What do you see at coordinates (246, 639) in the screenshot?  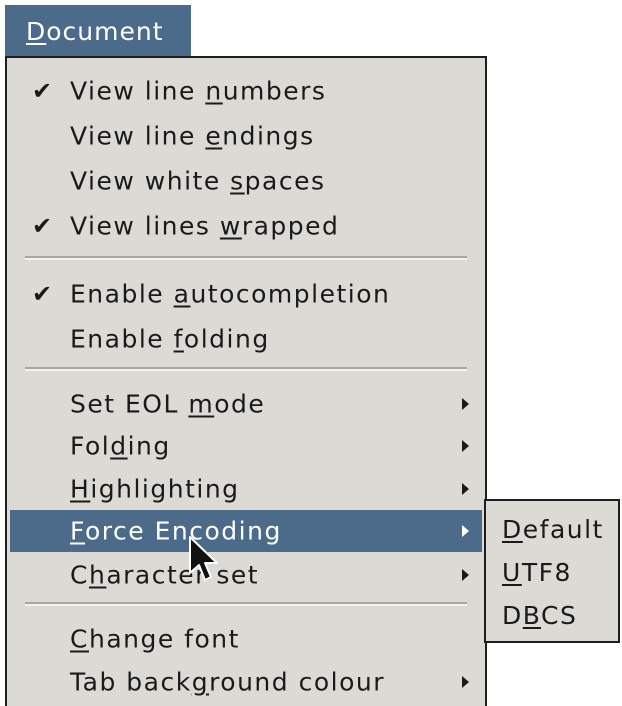 I see `menu-item-change-font: Change font` at bounding box center [246, 639].